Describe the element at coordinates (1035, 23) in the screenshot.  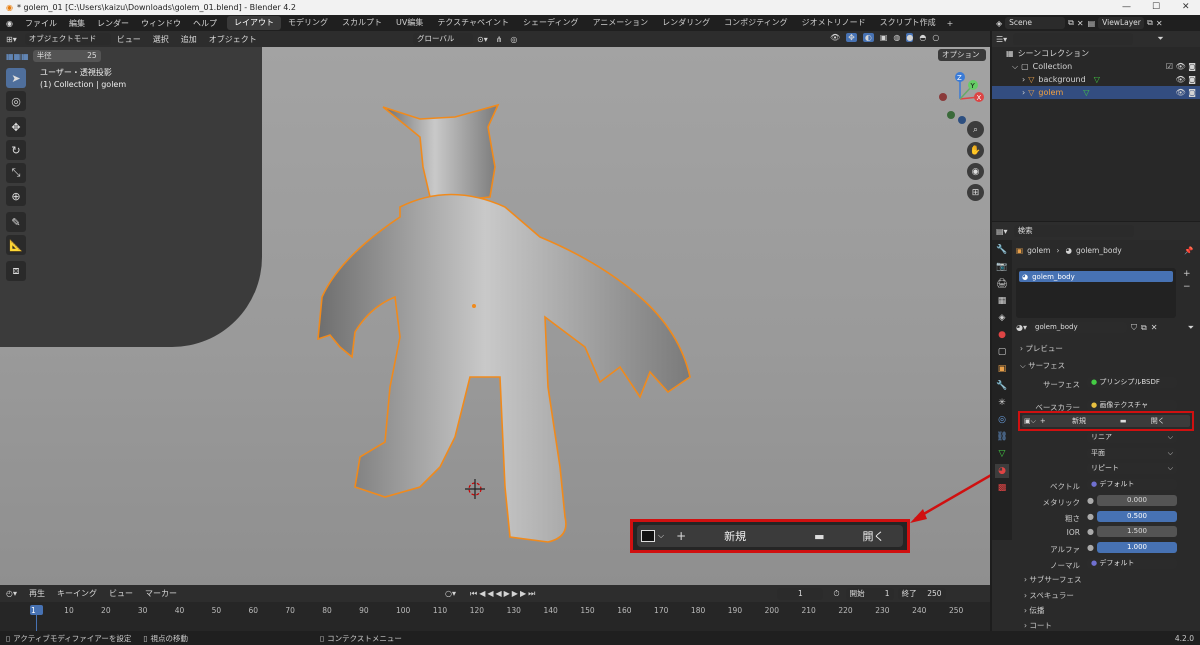
I see `scene-field: Scene` at that location.